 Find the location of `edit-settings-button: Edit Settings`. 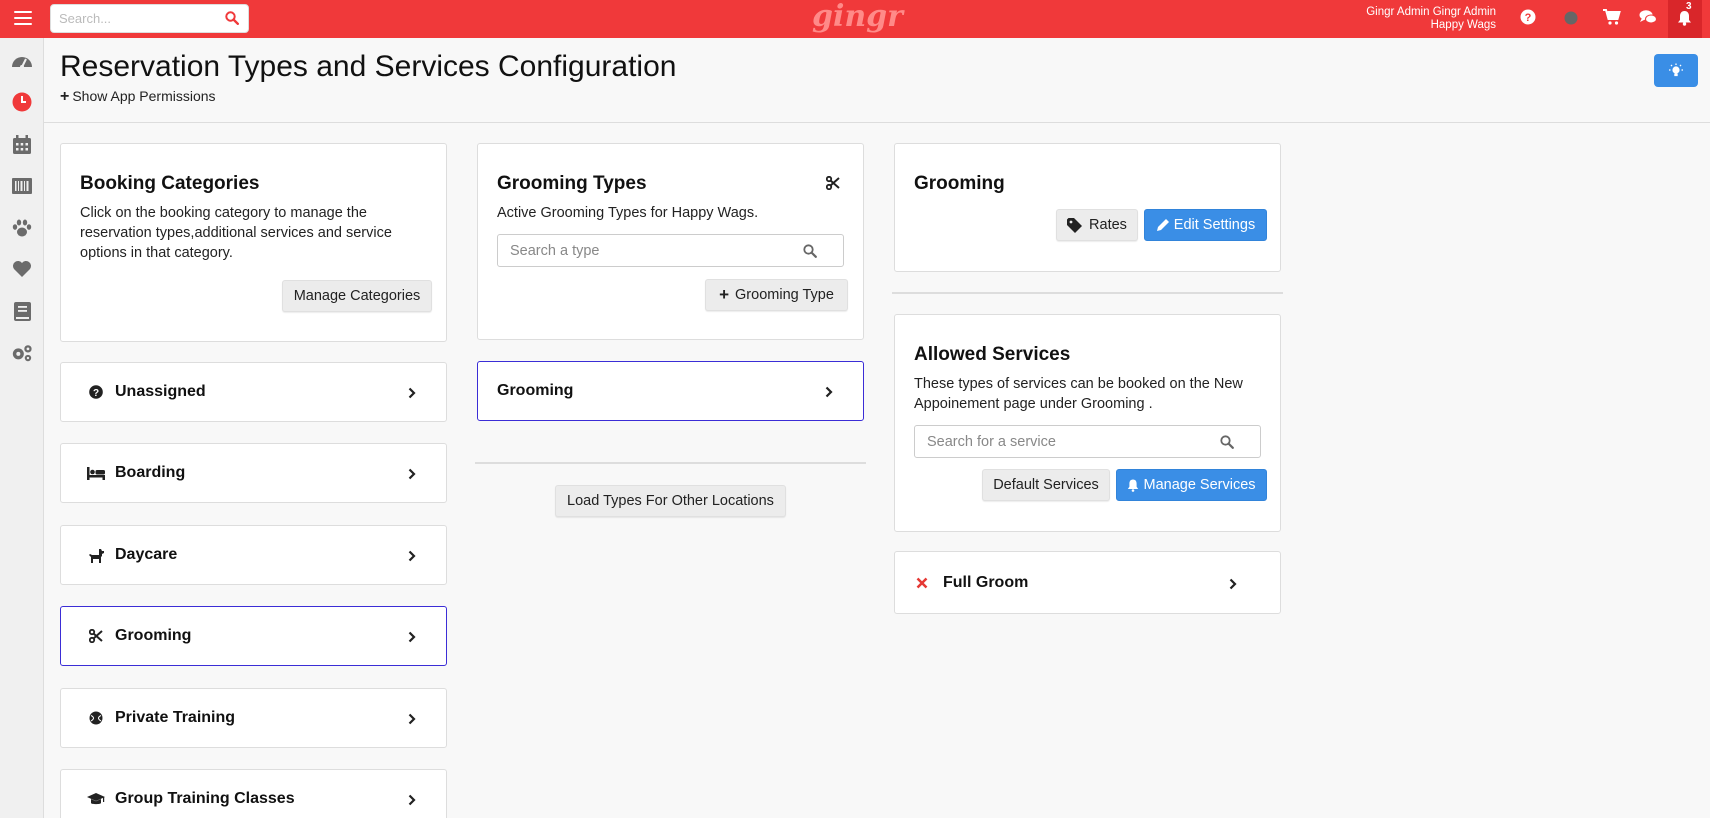

edit-settings-button: Edit Settings is located at coordinates (1205, 225).